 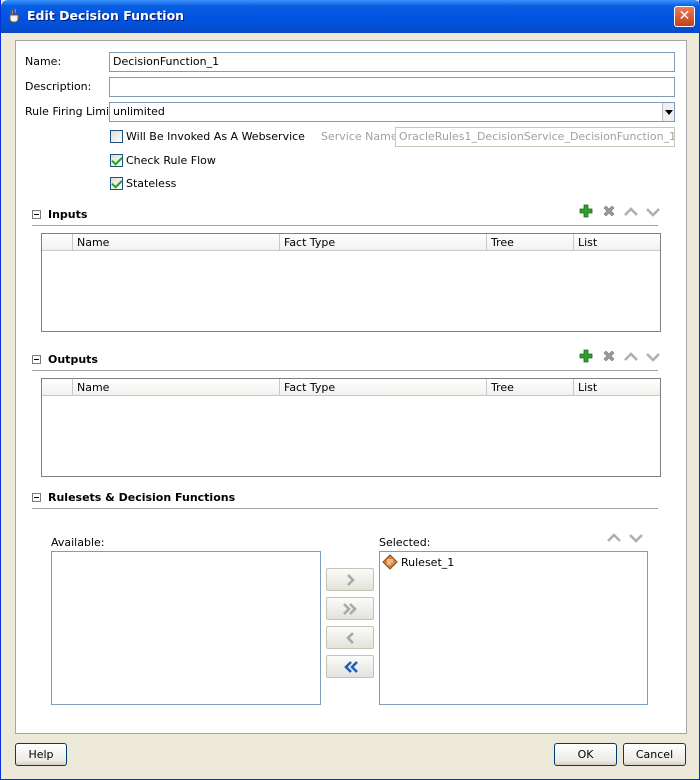 What do you see at coordinates (14, 15) in the screenshot?
I see `coffee-cup-icon` at bounding box center [14, 15].